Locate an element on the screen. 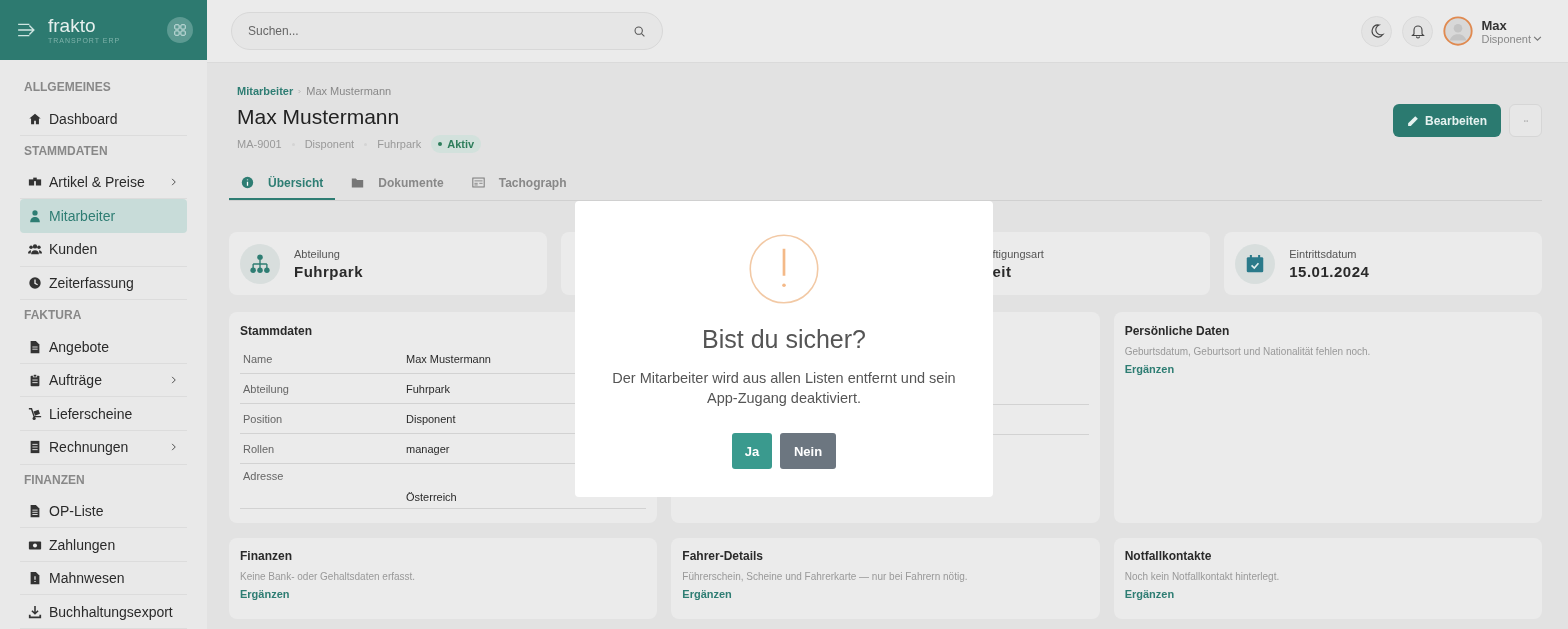 The width and height of the screenshot is (1568, 629). sidebar-item: OP-Liste is located at coordinates (103, 511).